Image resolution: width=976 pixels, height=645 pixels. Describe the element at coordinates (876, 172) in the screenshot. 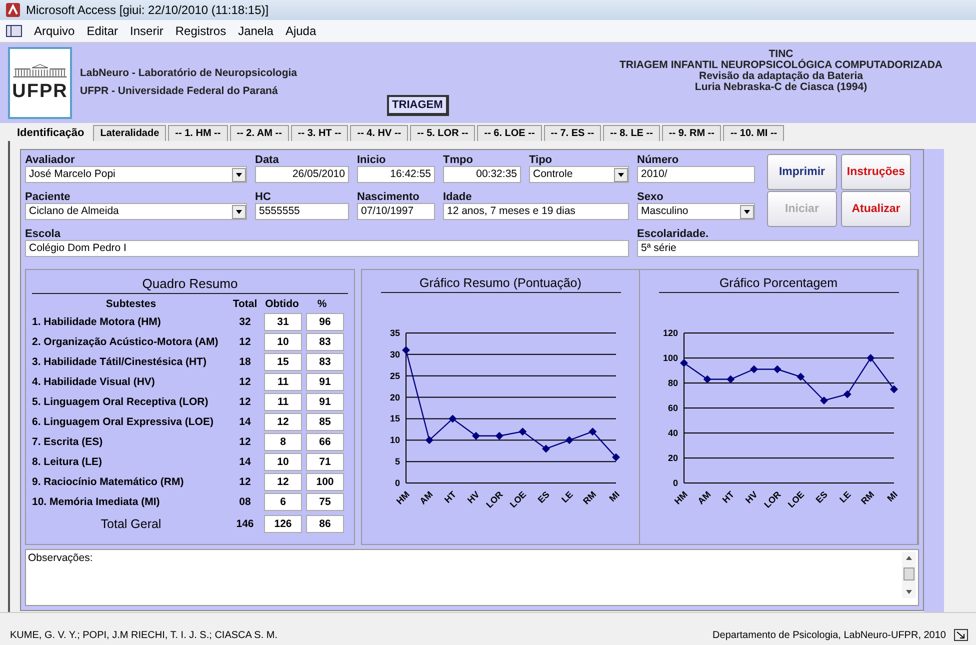

I see `action-button: Instruções` at that location.